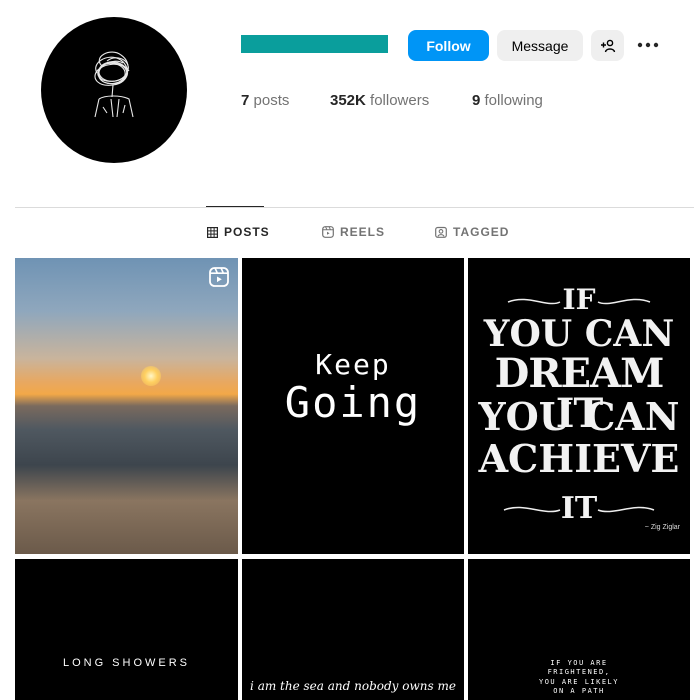  Describe the element at coordinates (353, 629) in the screenshot. I see `post-tile-sea-quote: i am the sea and nobody owns me` at that location.